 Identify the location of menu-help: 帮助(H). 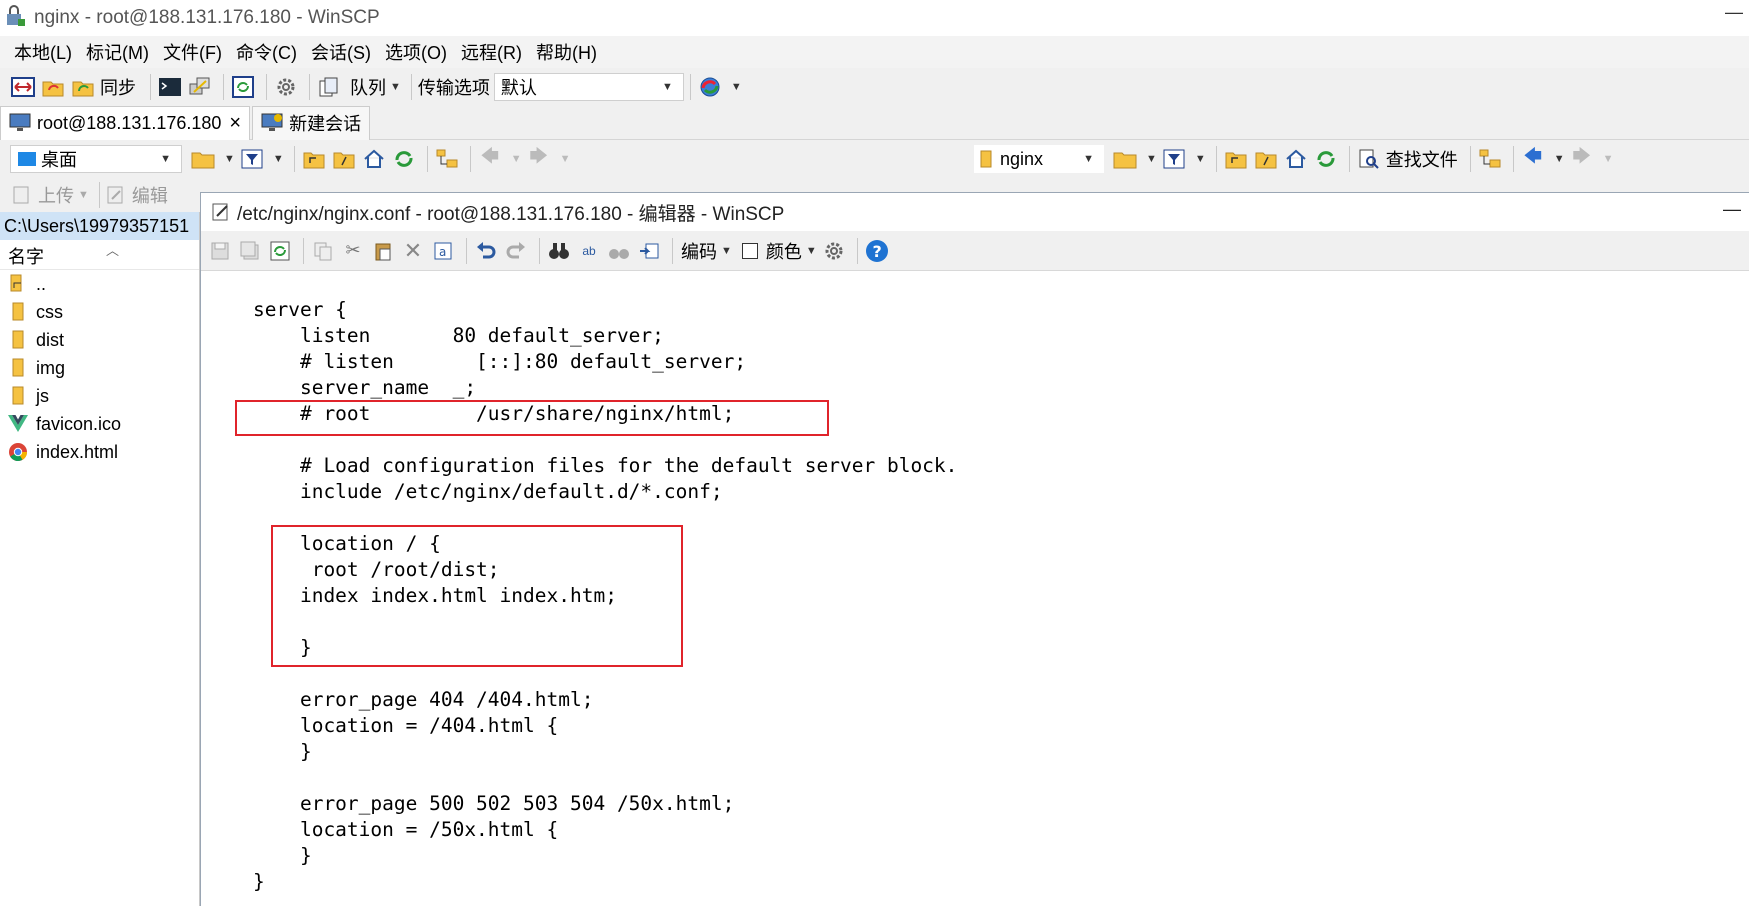
(566, 52).